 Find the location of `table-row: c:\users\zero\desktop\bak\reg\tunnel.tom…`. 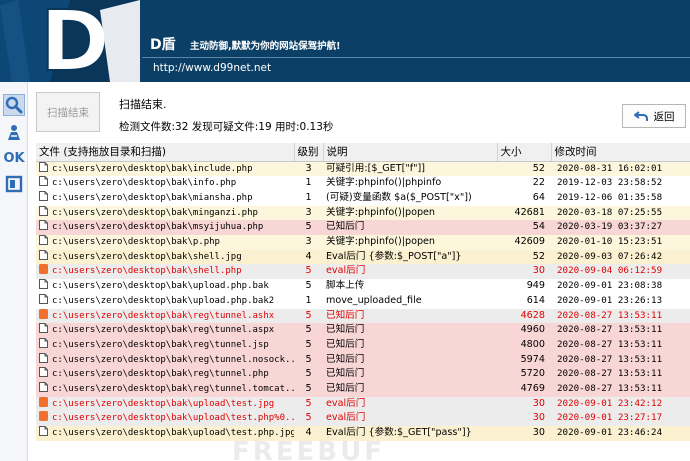

table-row: c:\users\zero\desktop\bak\reg\tunnel.tom… is located at coordinates (363, 389).